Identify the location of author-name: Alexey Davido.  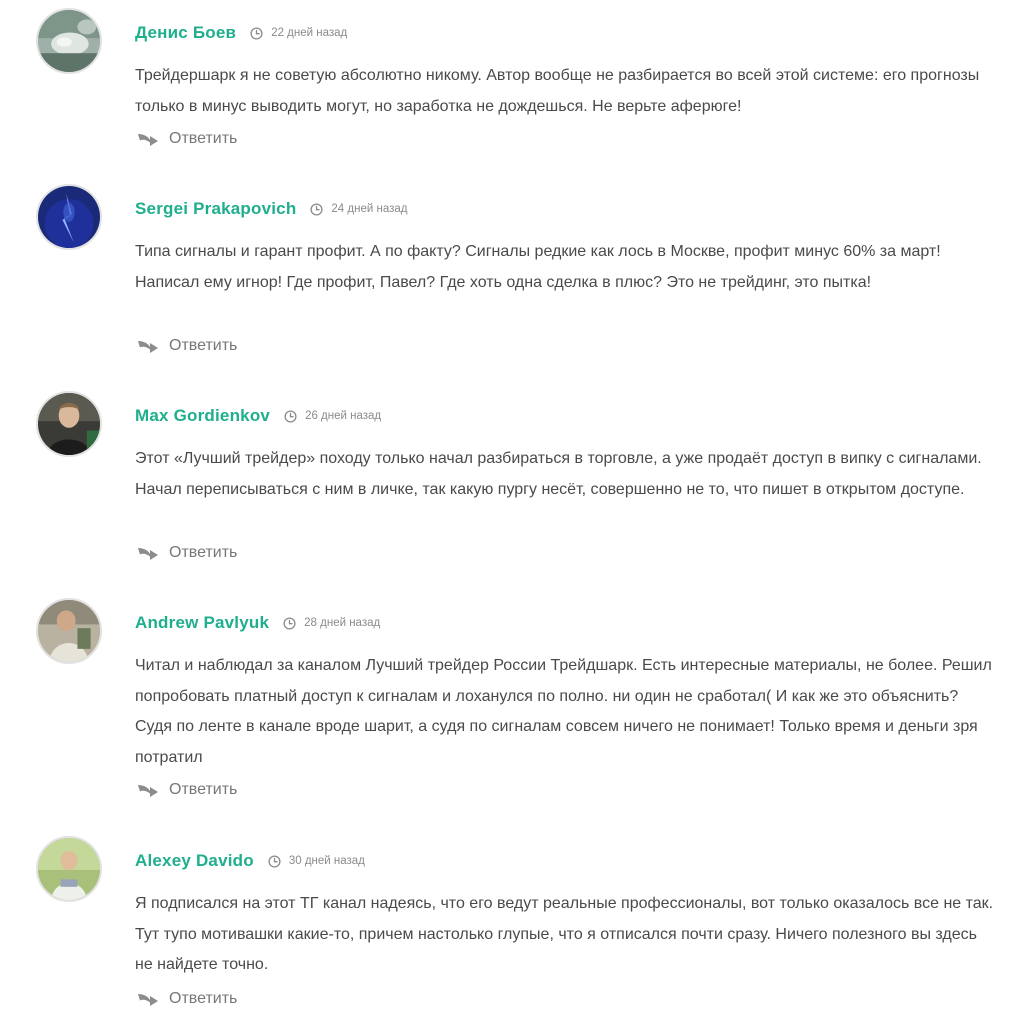
(194, 861).